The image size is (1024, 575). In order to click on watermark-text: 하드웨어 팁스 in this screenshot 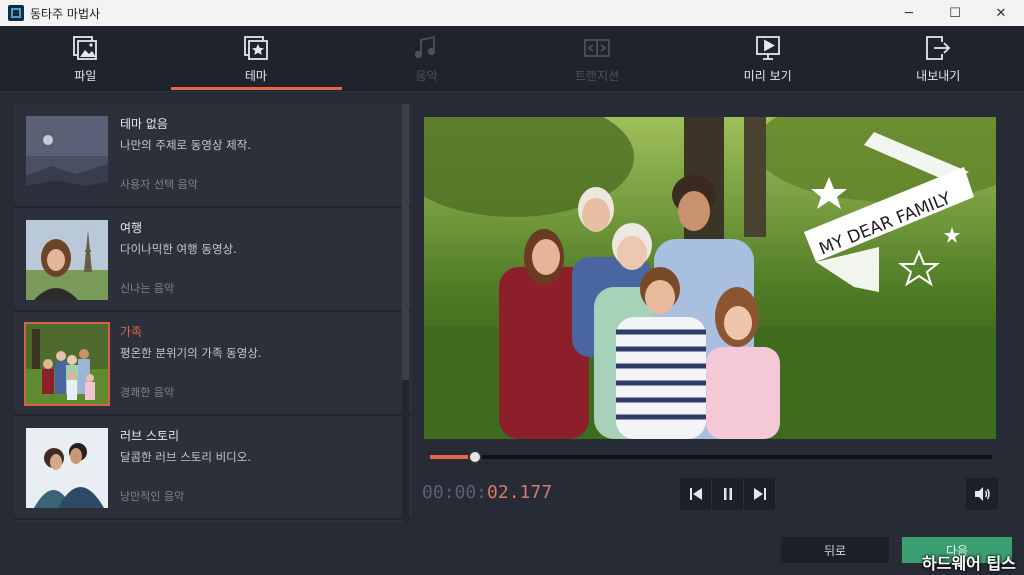, I will do `click(969, 563)`.